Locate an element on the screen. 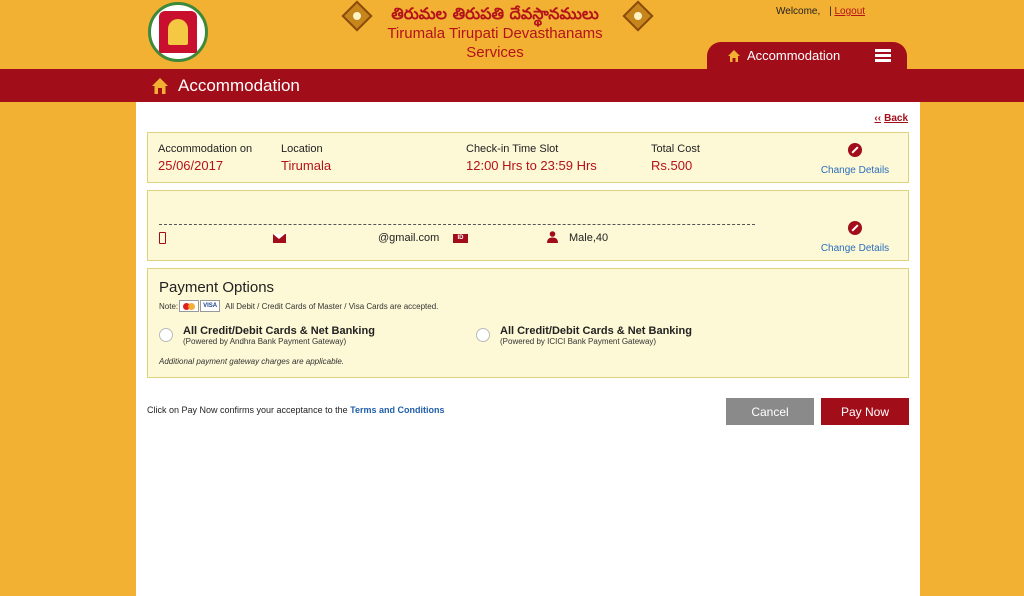 The image size is (1024, 596). location-value: Tirumala is located at coordinates (306, 165).